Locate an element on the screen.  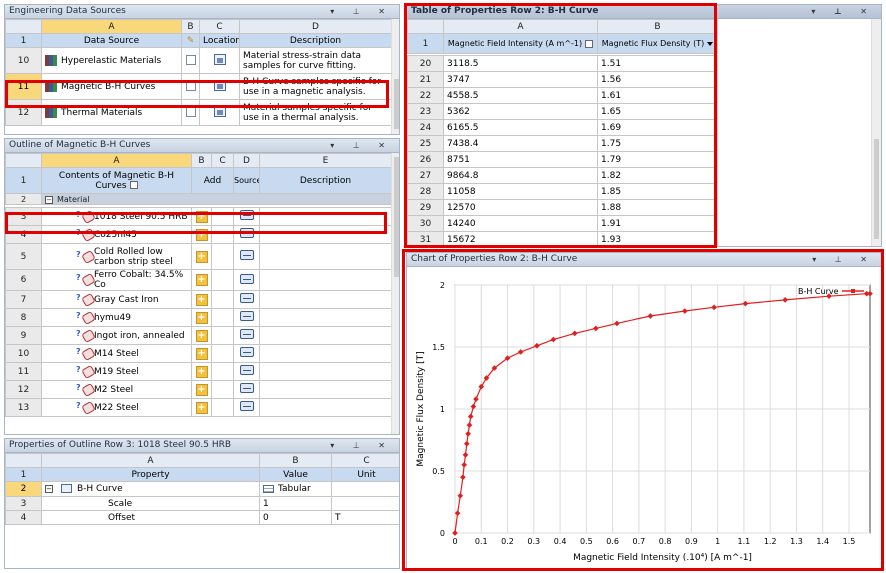
flux-density-cell: 1.79 is located at coordinates (657, 159).